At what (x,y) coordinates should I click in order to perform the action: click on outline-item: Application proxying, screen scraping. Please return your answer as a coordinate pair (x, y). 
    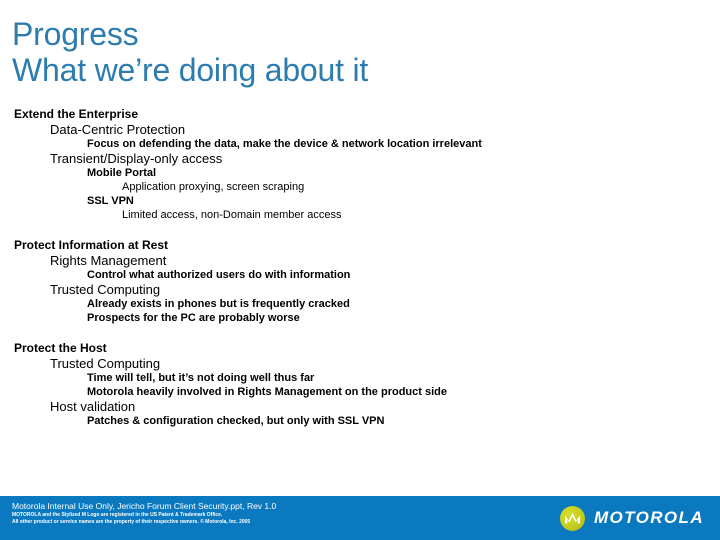
    Looking at the image, I should click on (213, 187).